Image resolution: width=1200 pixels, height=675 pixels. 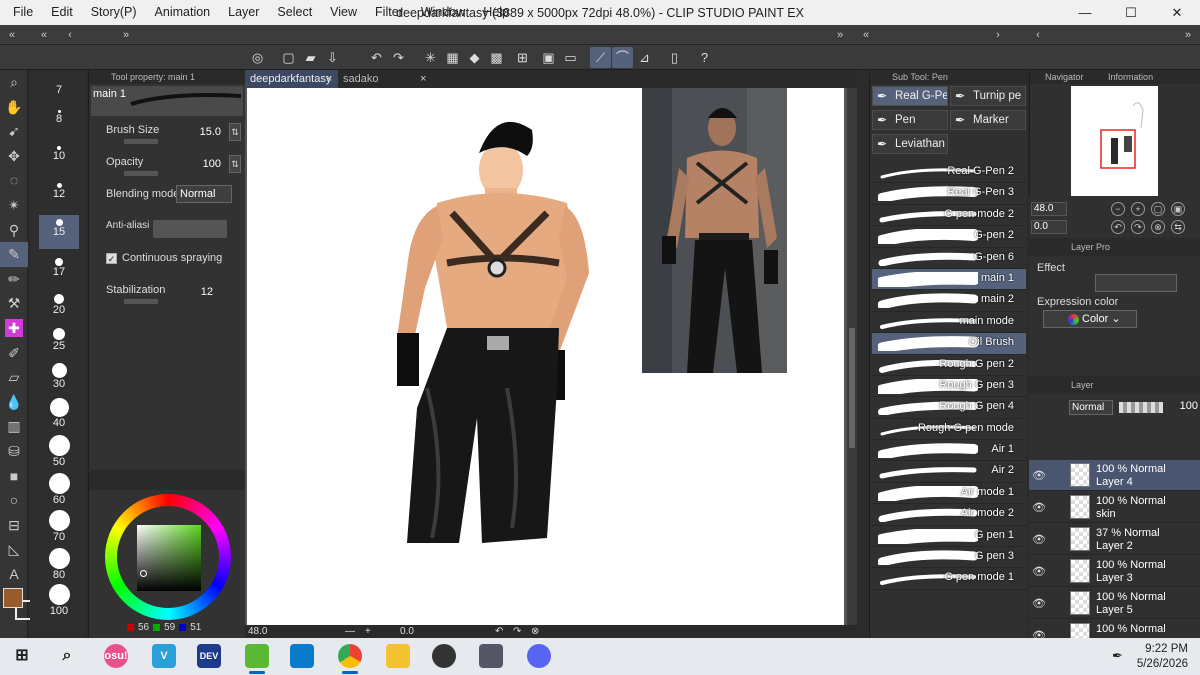 What do you see at coordinates (998, 35) in the screenshot?
I see `chevron-right-icon: ›` at bounding box center [998, 35].